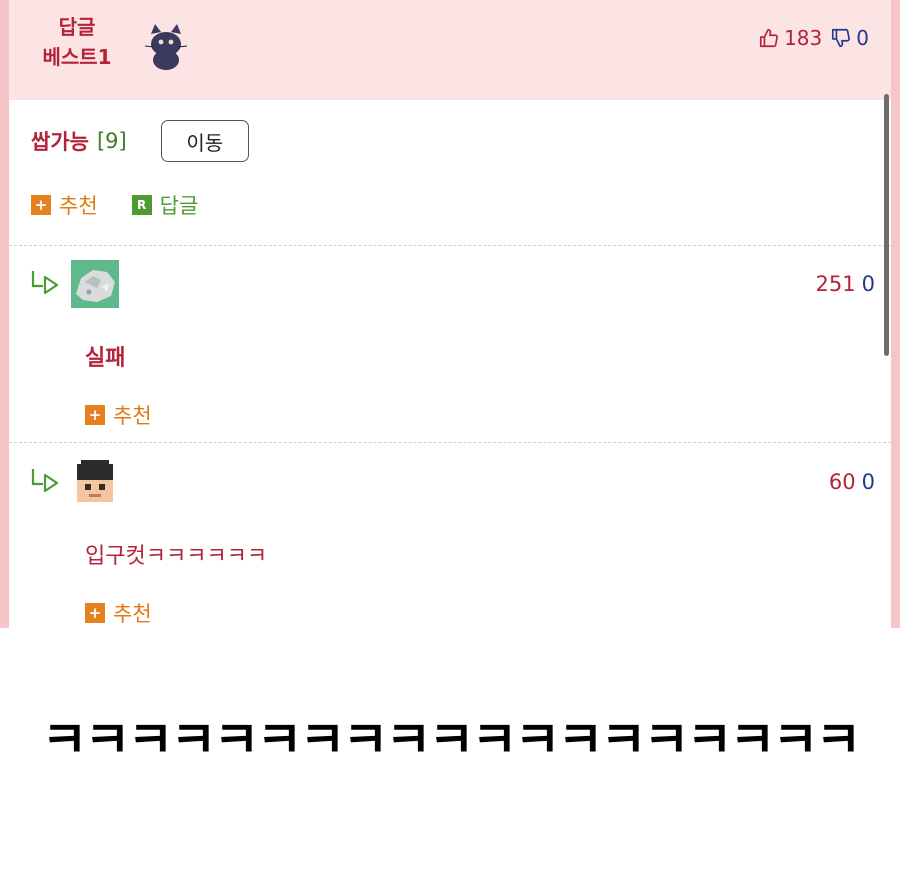  I want to click on reply-button: R 답글, so click(165, 205).